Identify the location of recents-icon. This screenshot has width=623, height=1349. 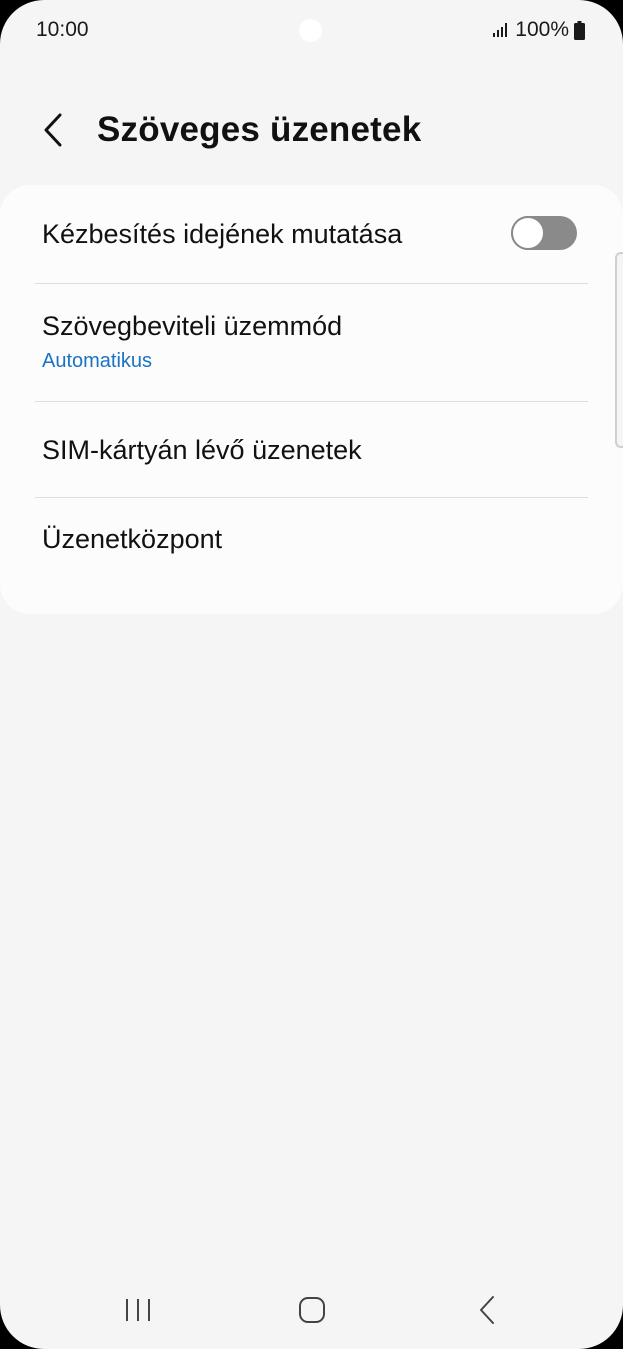
(138, 1310).